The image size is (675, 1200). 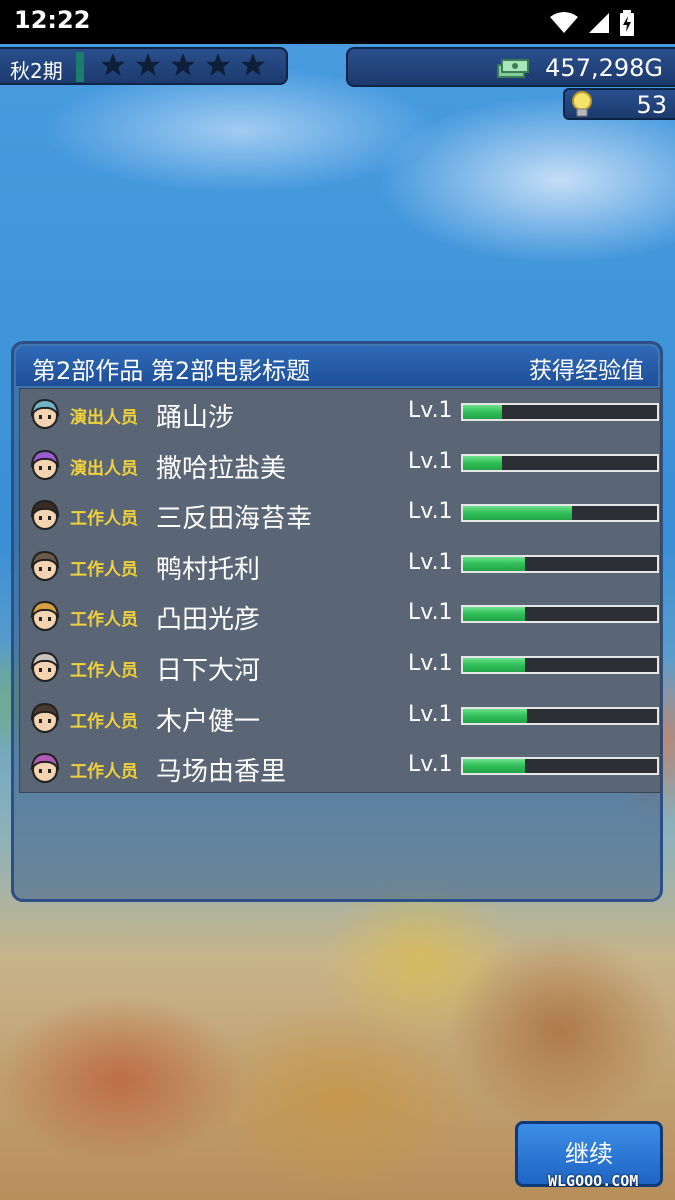 I want to click on staff-name: 日下大河, so click(x=208, y=671).